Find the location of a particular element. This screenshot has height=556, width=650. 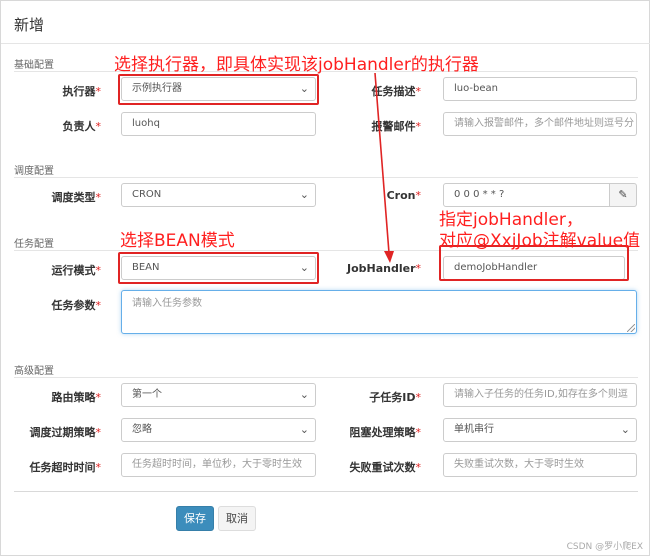

watermark: CSDN @罗小爬EX is located at coordinates (604, 547).